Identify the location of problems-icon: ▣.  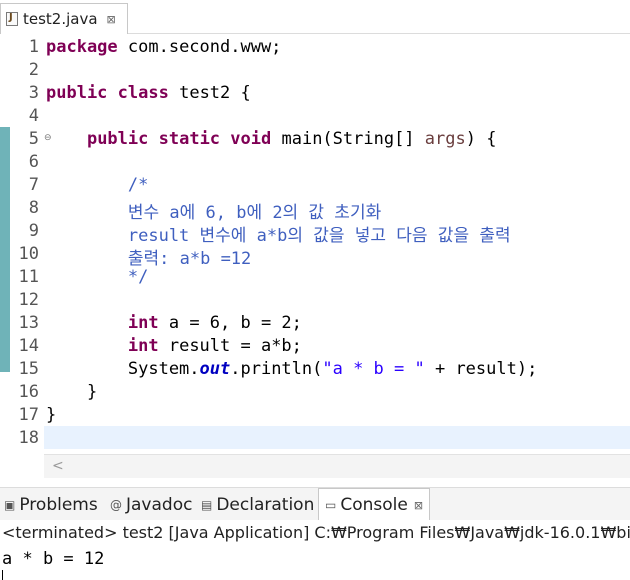
(10, 504).